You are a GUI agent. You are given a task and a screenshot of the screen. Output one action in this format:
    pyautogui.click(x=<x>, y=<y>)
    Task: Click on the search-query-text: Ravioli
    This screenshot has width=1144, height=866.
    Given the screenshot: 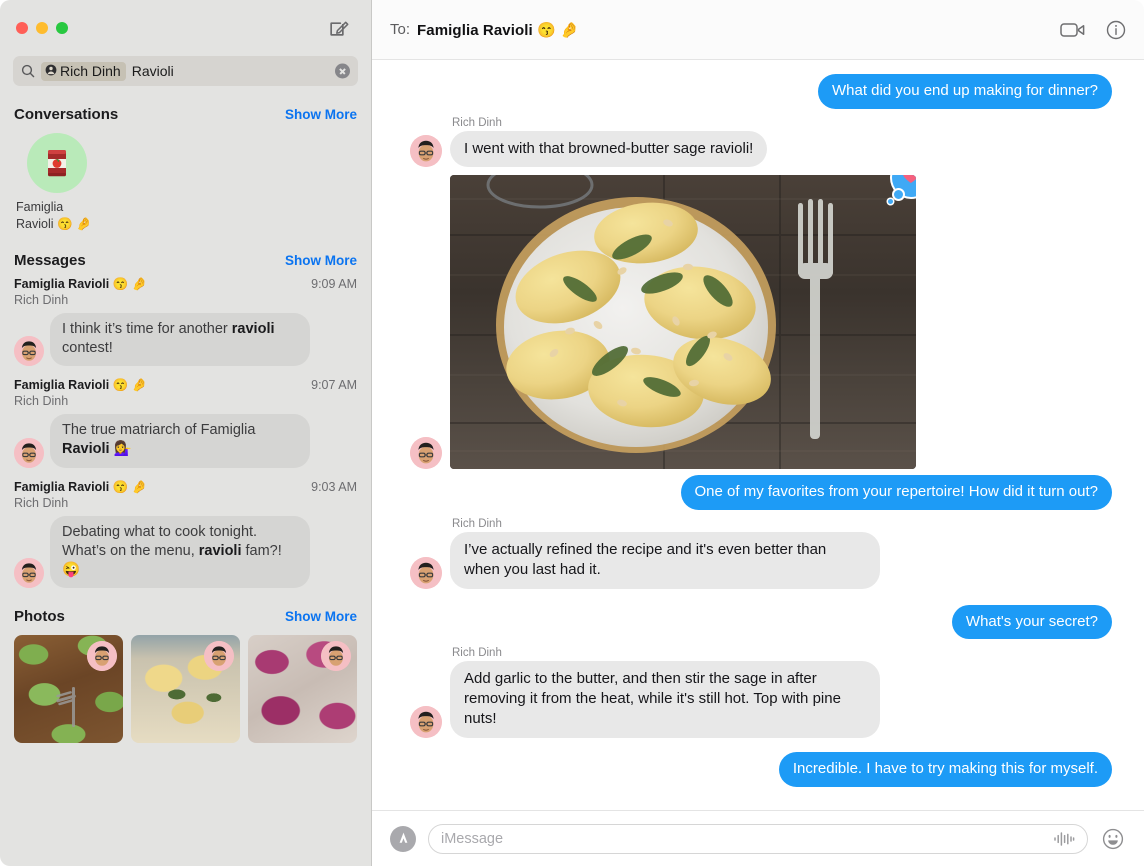 What is the action you would take?
    pyautogui.click(x=152, y=71)
    